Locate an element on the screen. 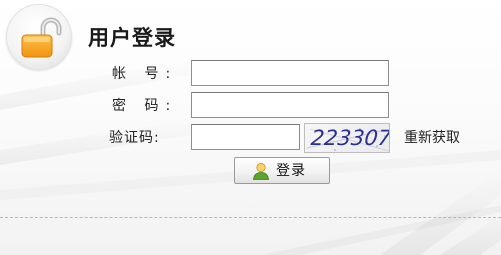 The height and width of the screenshot is (255, 501). captcha-label: 验证码: is located at coordinates (134, 138).